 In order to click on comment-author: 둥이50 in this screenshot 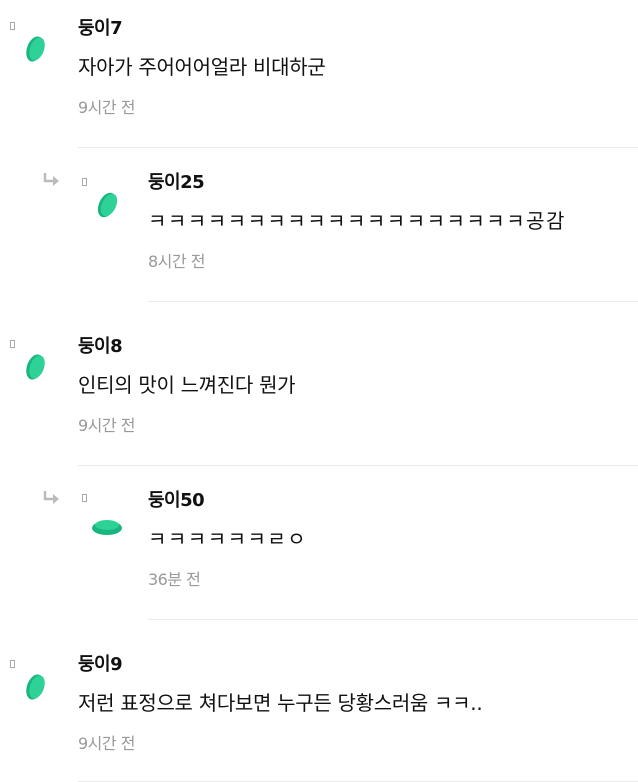, I will do `click(393, 501)`.